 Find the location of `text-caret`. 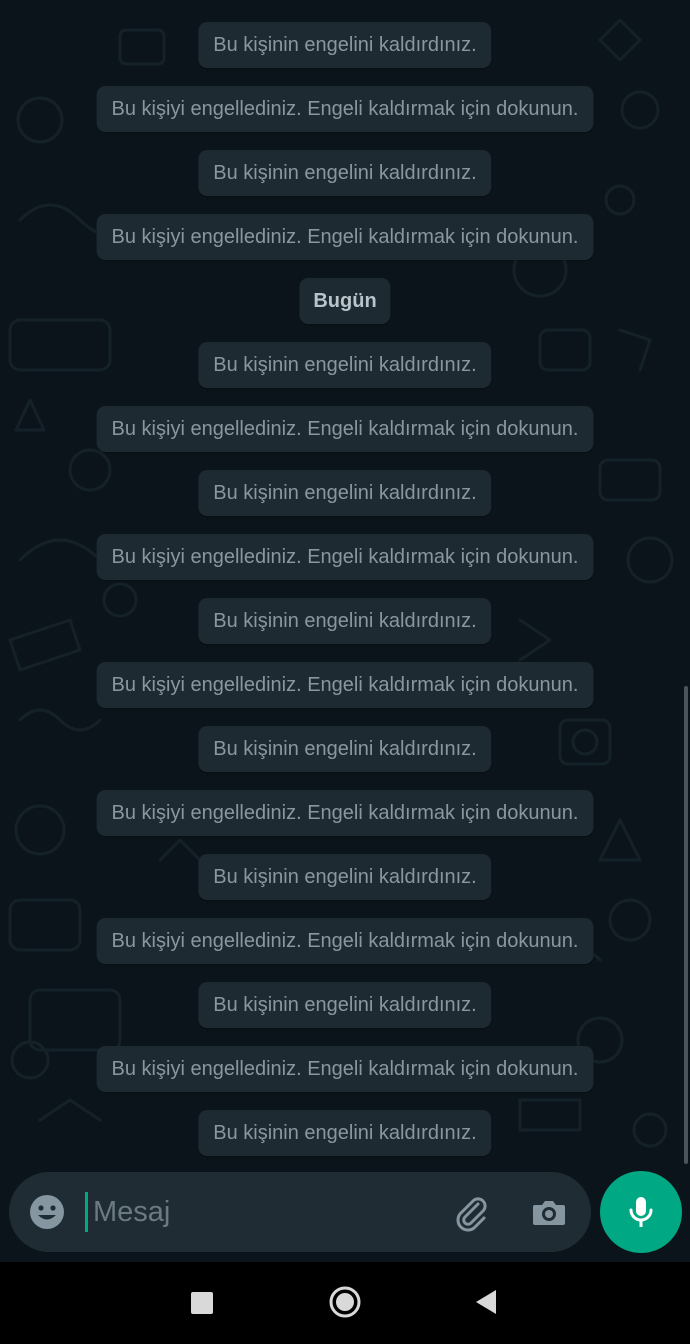

text-caret is located at coordinates (86, 1212).